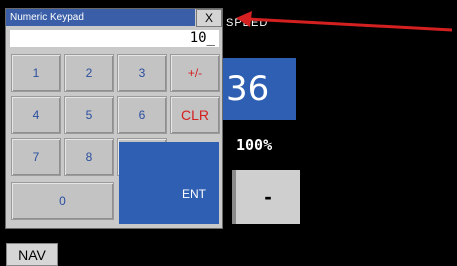  Describe the element at coordinates (344, 21) in the screenshot. I see `arrow-annotation-icon` at that location.